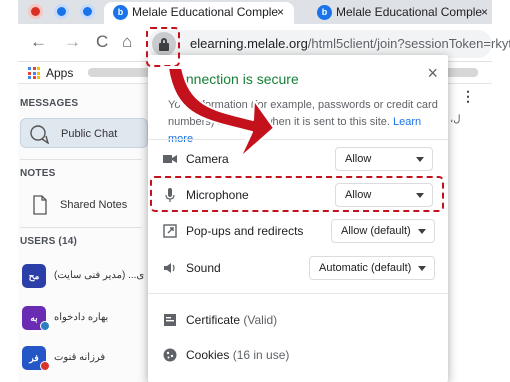  Describe the element at coordinates (298, 268) in the screenshot. I see `permission-row-sound: Sound Automatic (default)` at that location.